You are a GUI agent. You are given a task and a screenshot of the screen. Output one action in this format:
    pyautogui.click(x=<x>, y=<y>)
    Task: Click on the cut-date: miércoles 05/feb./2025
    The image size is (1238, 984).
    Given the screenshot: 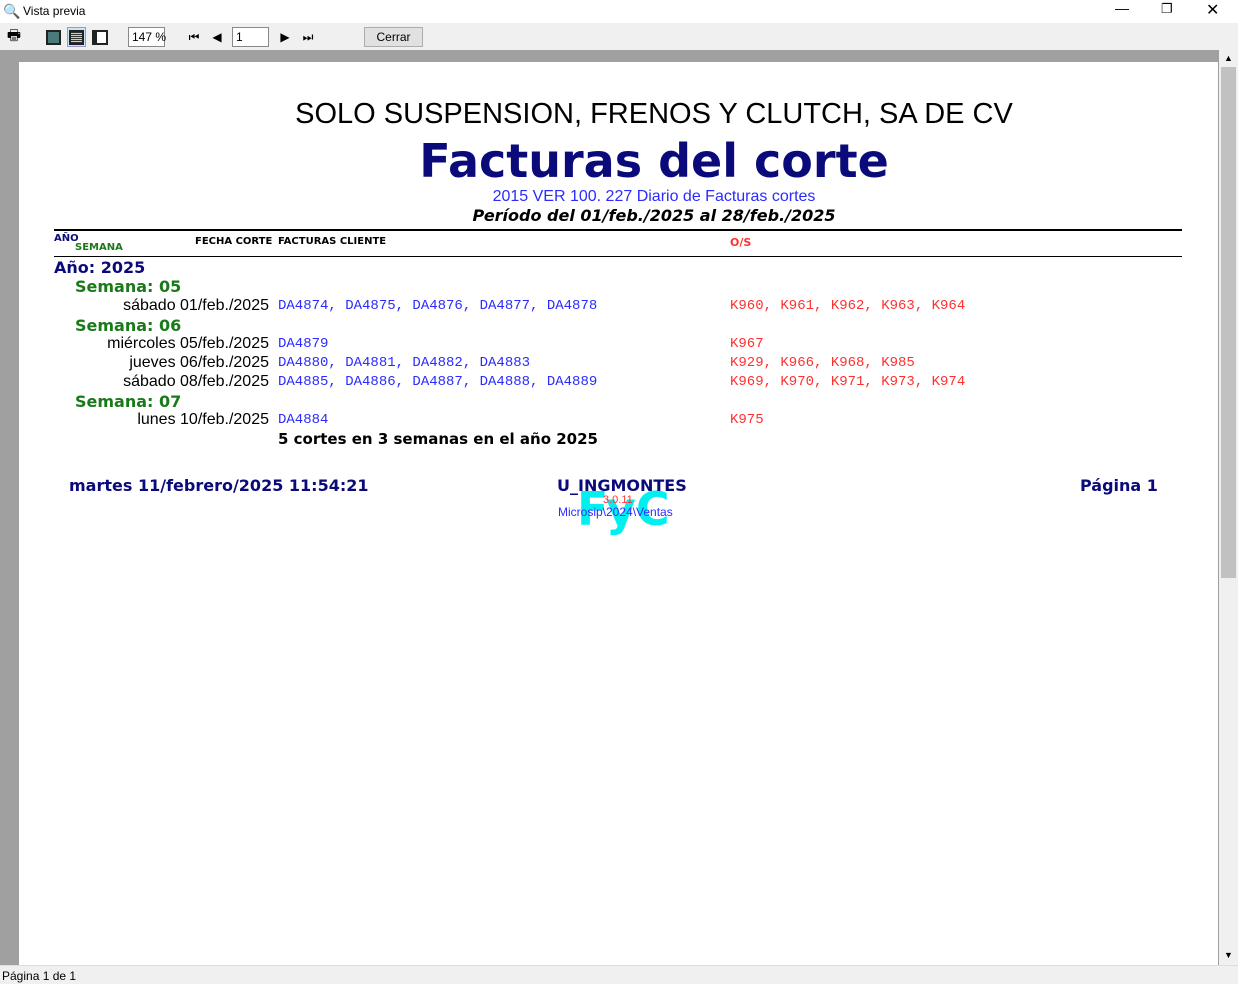 What is the action you would take?
    pyautogui.click(x=188, y=343)
    